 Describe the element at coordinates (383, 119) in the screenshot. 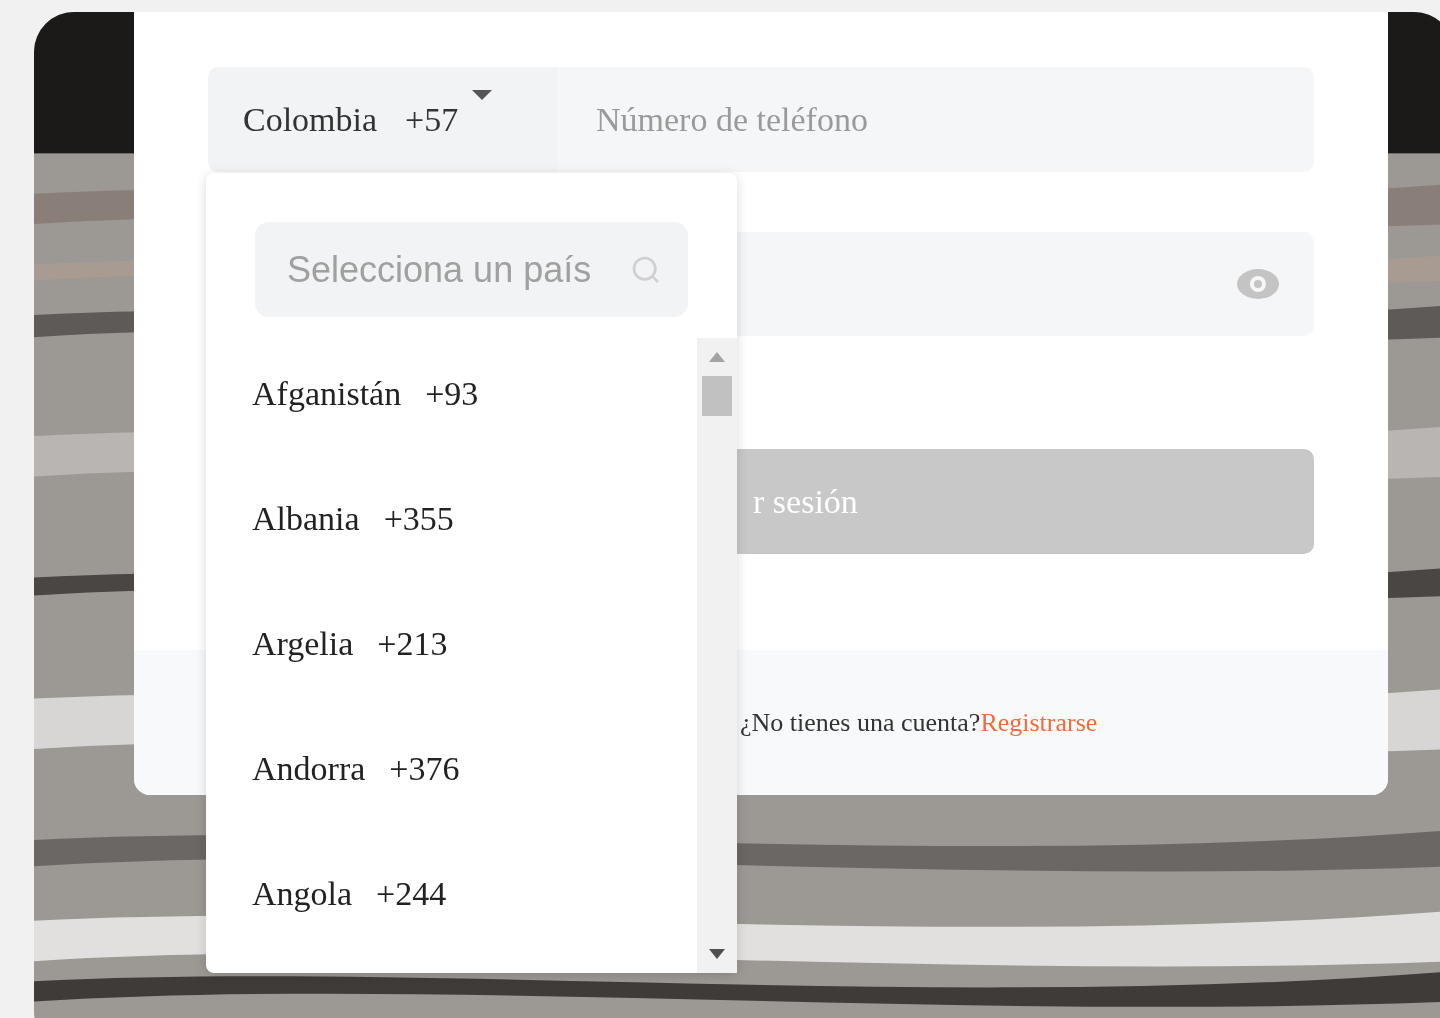

I see `country-select: Colombia +57` at that location.